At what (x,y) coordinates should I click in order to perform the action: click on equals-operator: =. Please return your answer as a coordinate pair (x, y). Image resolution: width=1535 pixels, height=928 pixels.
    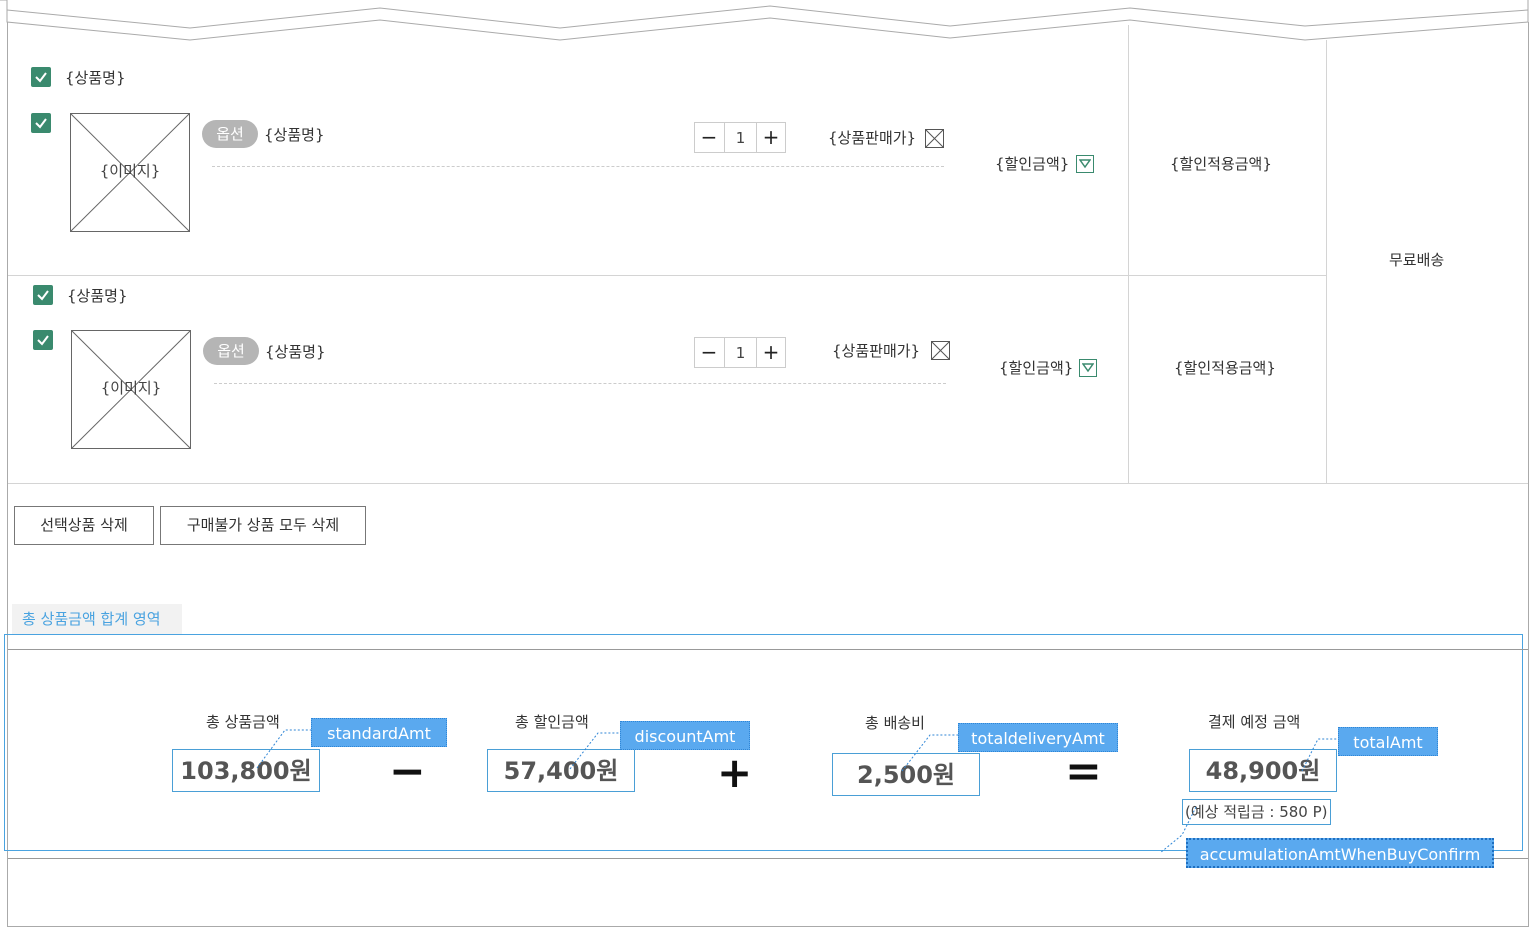
    Looking at the image, I should click on (1083, 771).